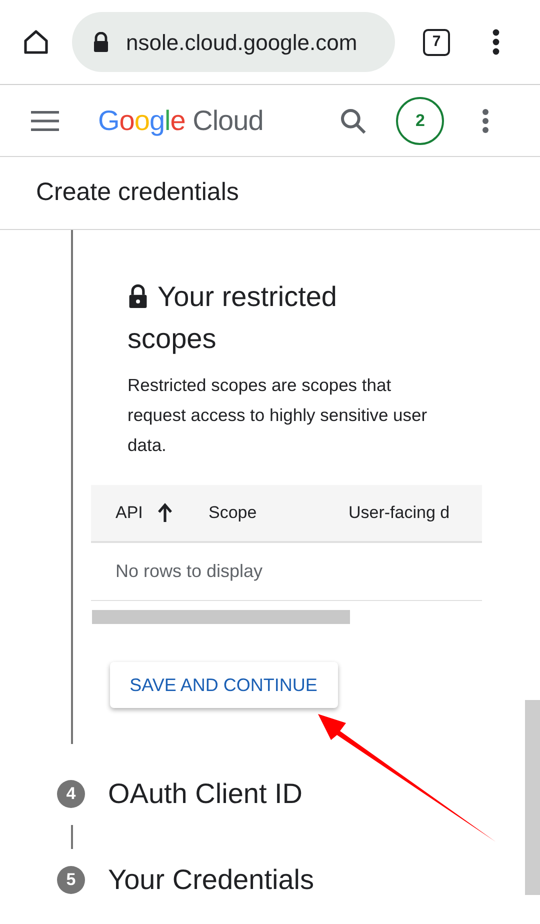 The image size is (540, 924). What do you see at coordinates (71, 794) in the screenshot?
I see `step-number-badge: 4` at bounding box center [71, 794].